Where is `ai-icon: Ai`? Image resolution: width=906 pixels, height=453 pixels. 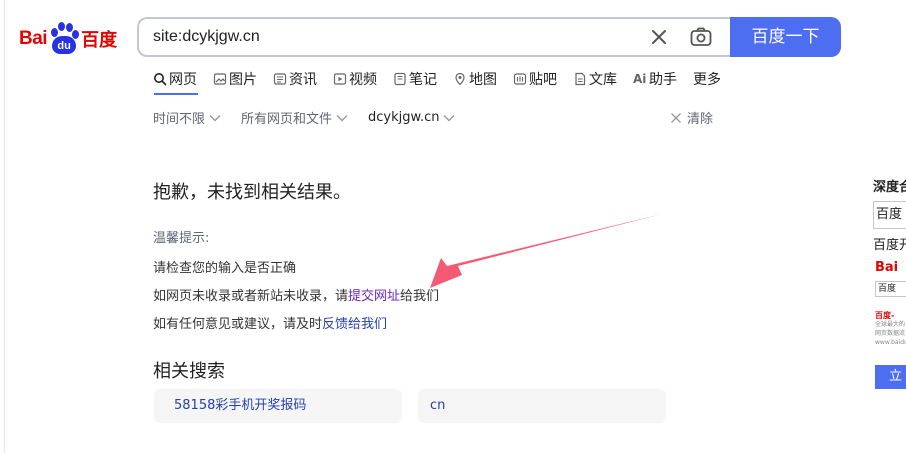
ai-icon: Ai is located at coordinates (640, 79).